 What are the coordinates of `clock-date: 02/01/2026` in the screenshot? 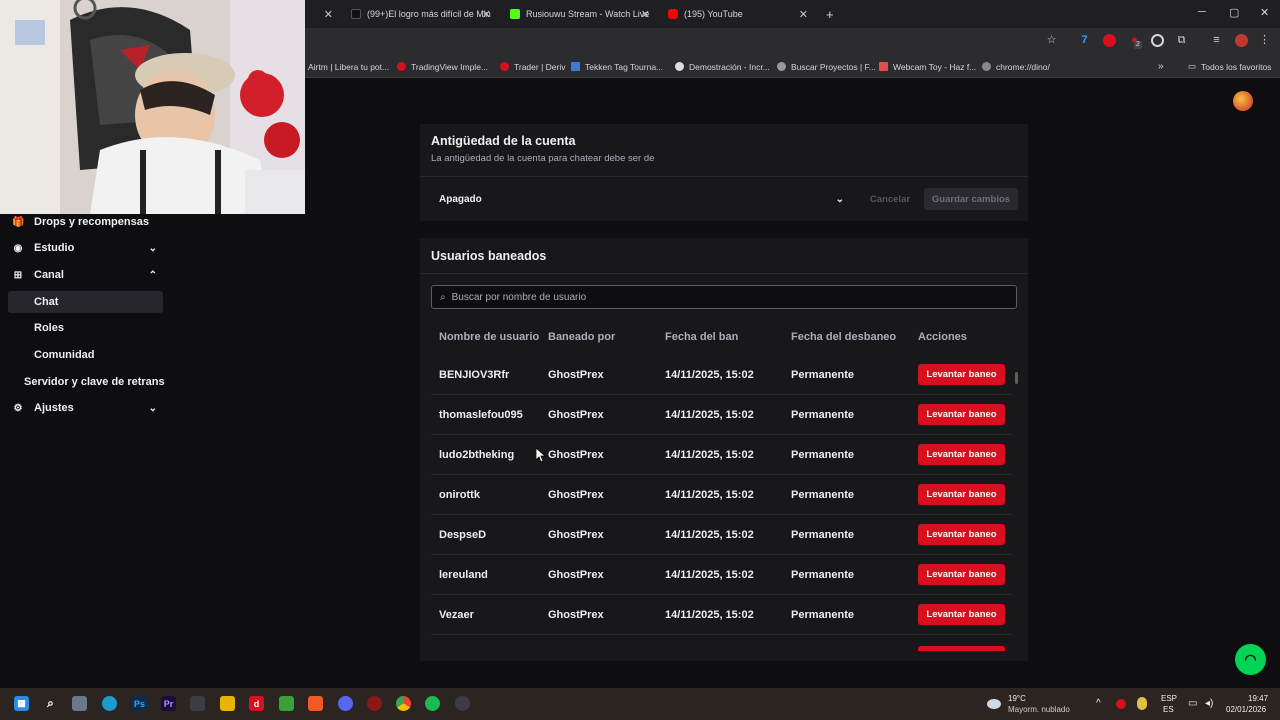 It's located at (1246, 709).